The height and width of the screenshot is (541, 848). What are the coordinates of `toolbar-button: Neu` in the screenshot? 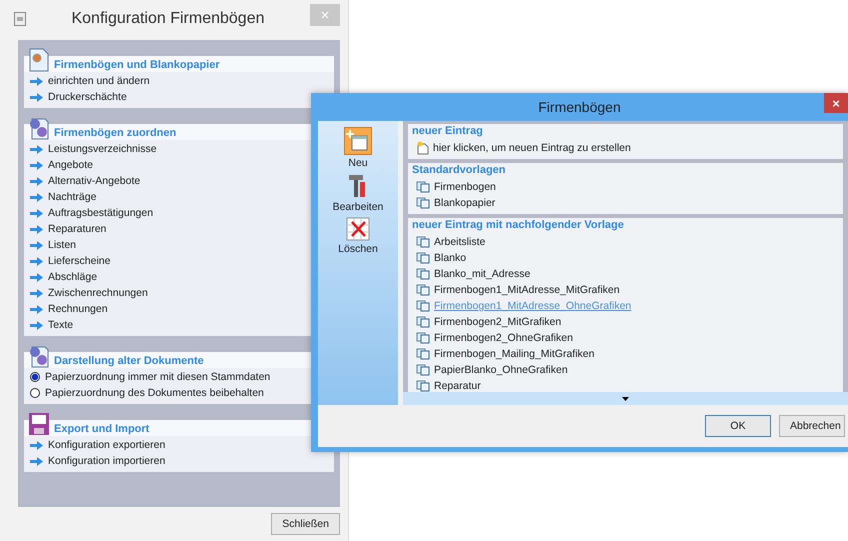 It's located at (358, 148).